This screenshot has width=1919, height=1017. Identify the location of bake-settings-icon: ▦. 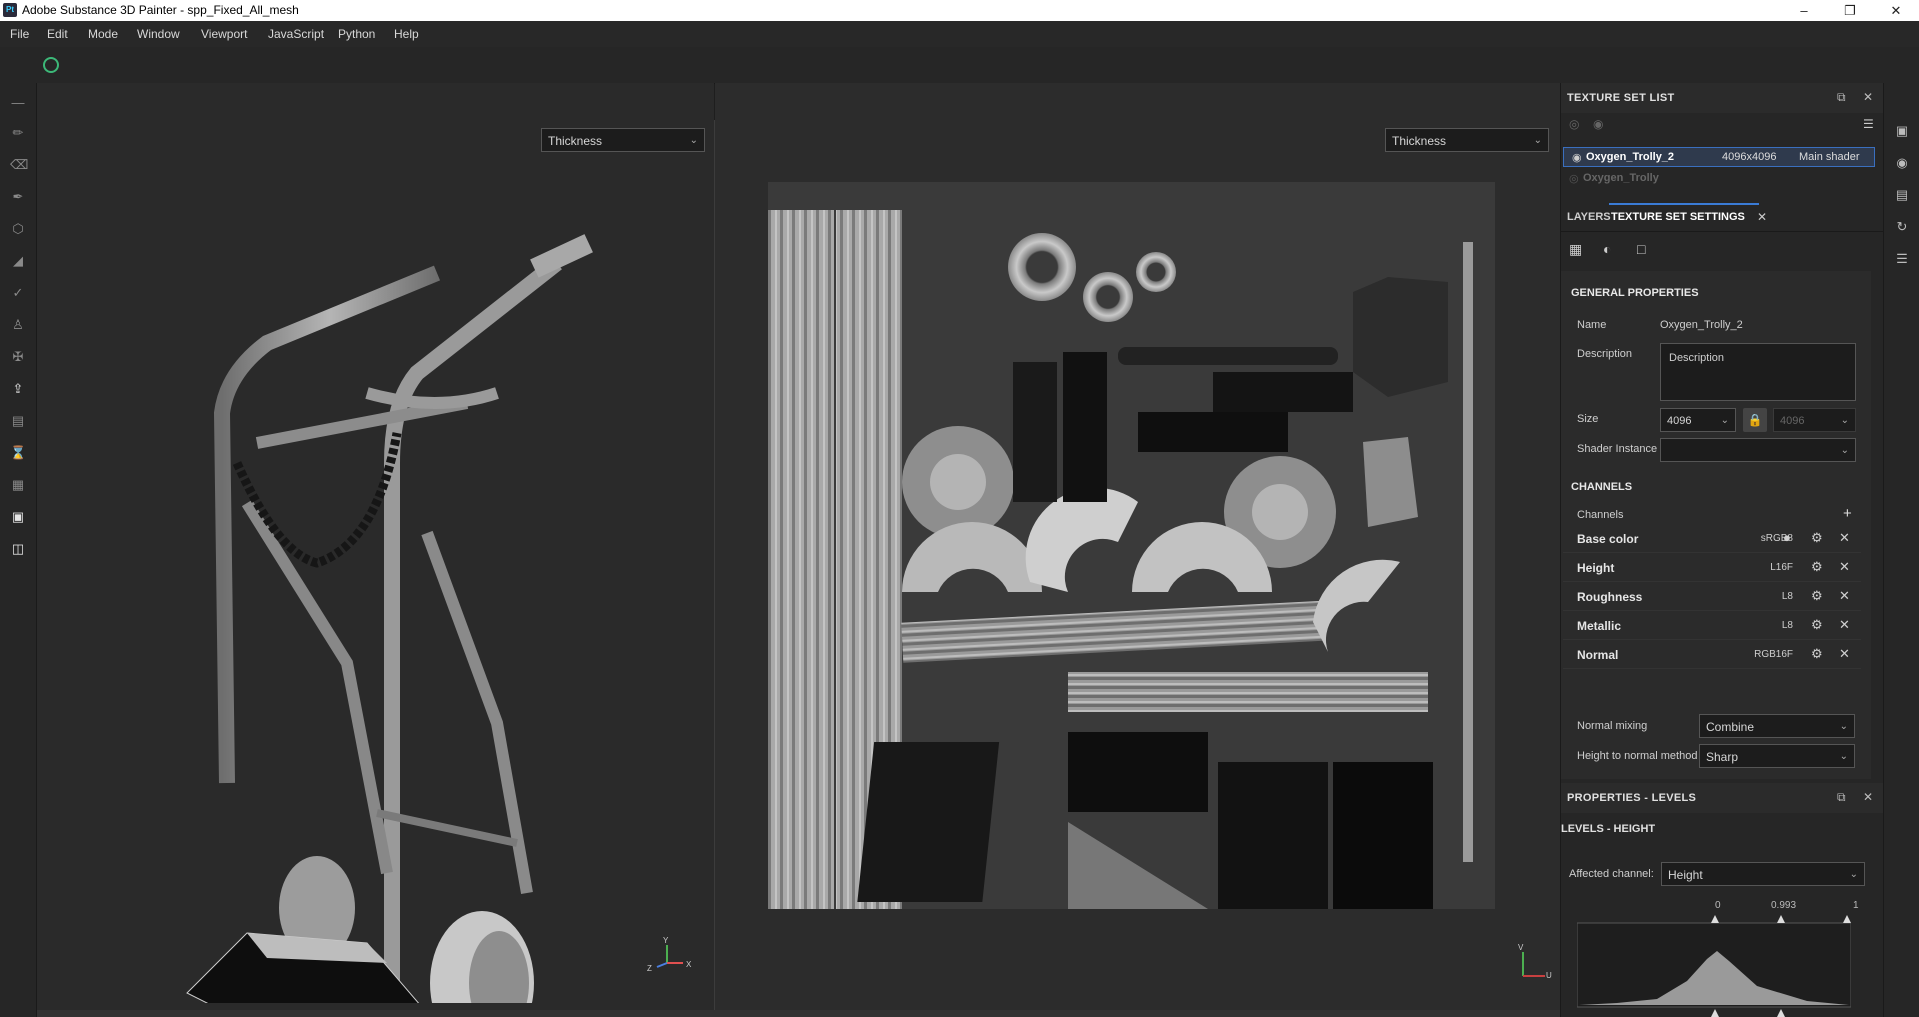
(1575, 249).